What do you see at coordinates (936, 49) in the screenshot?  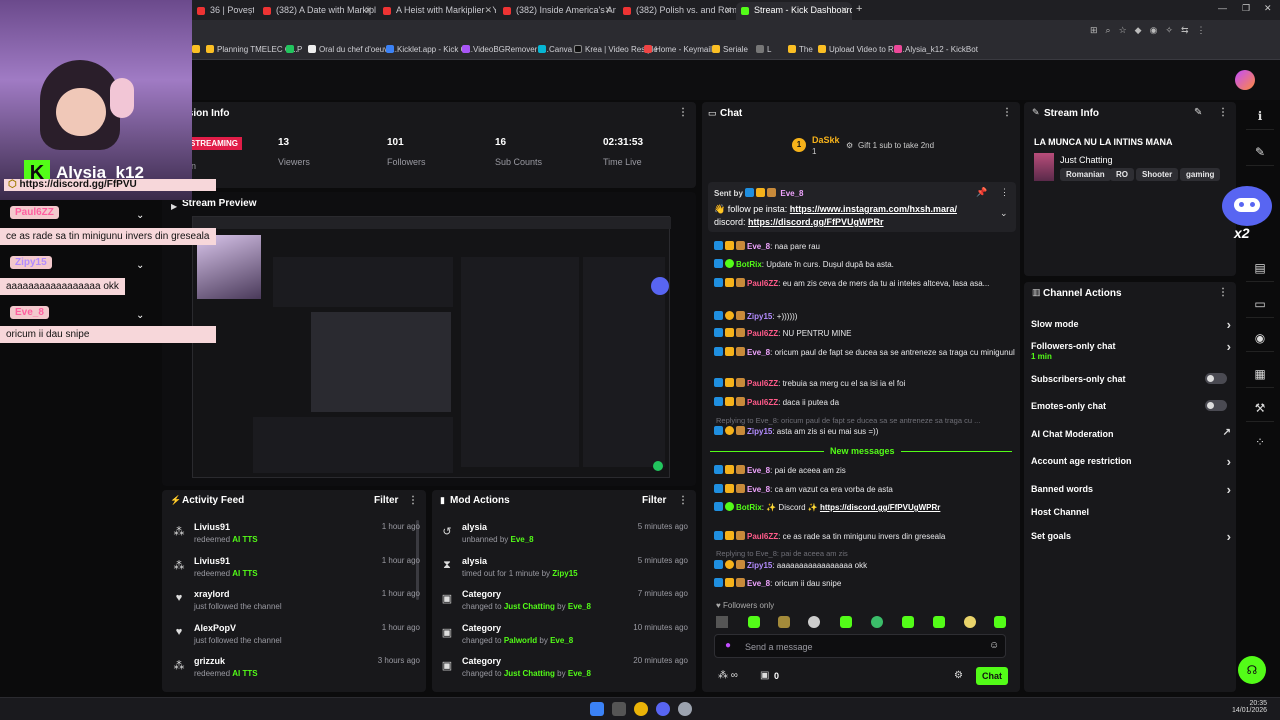 I see `bookmark: Alysia_k12 - KickBot` at bounding box center [936, 49].